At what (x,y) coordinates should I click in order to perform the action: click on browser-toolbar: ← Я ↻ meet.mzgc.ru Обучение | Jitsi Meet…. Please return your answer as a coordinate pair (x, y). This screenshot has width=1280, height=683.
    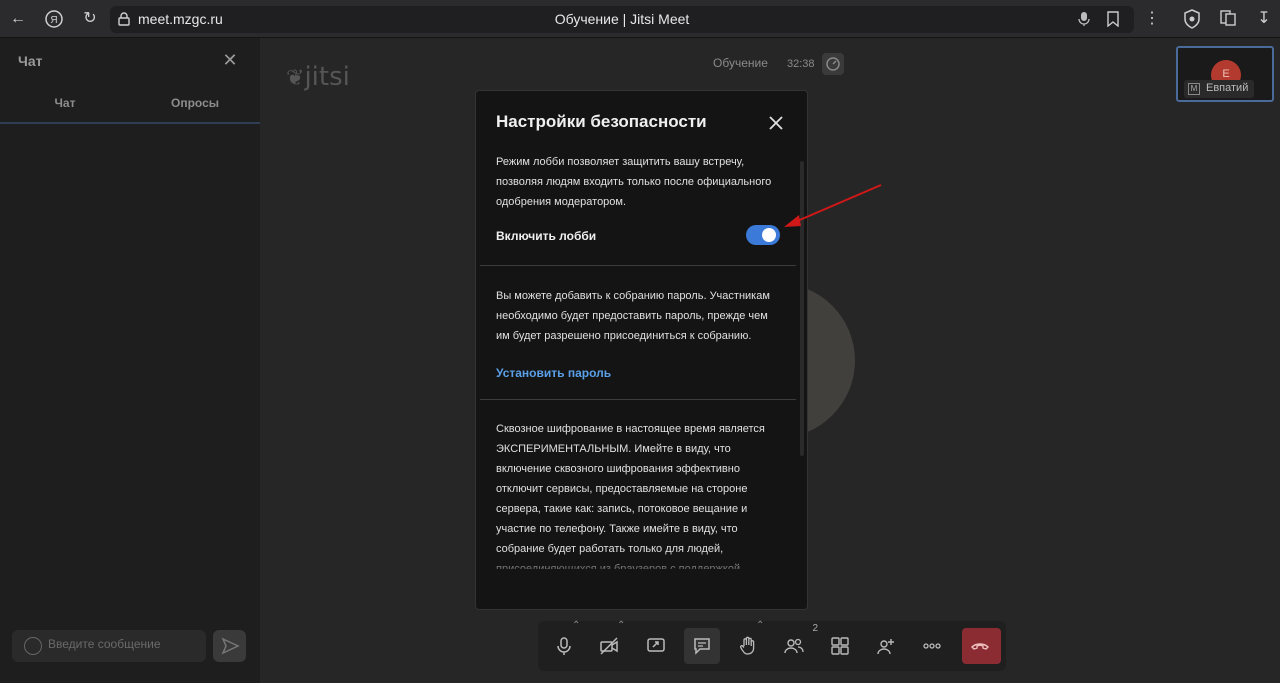
    Looking at the image, I should click on (640, 19).